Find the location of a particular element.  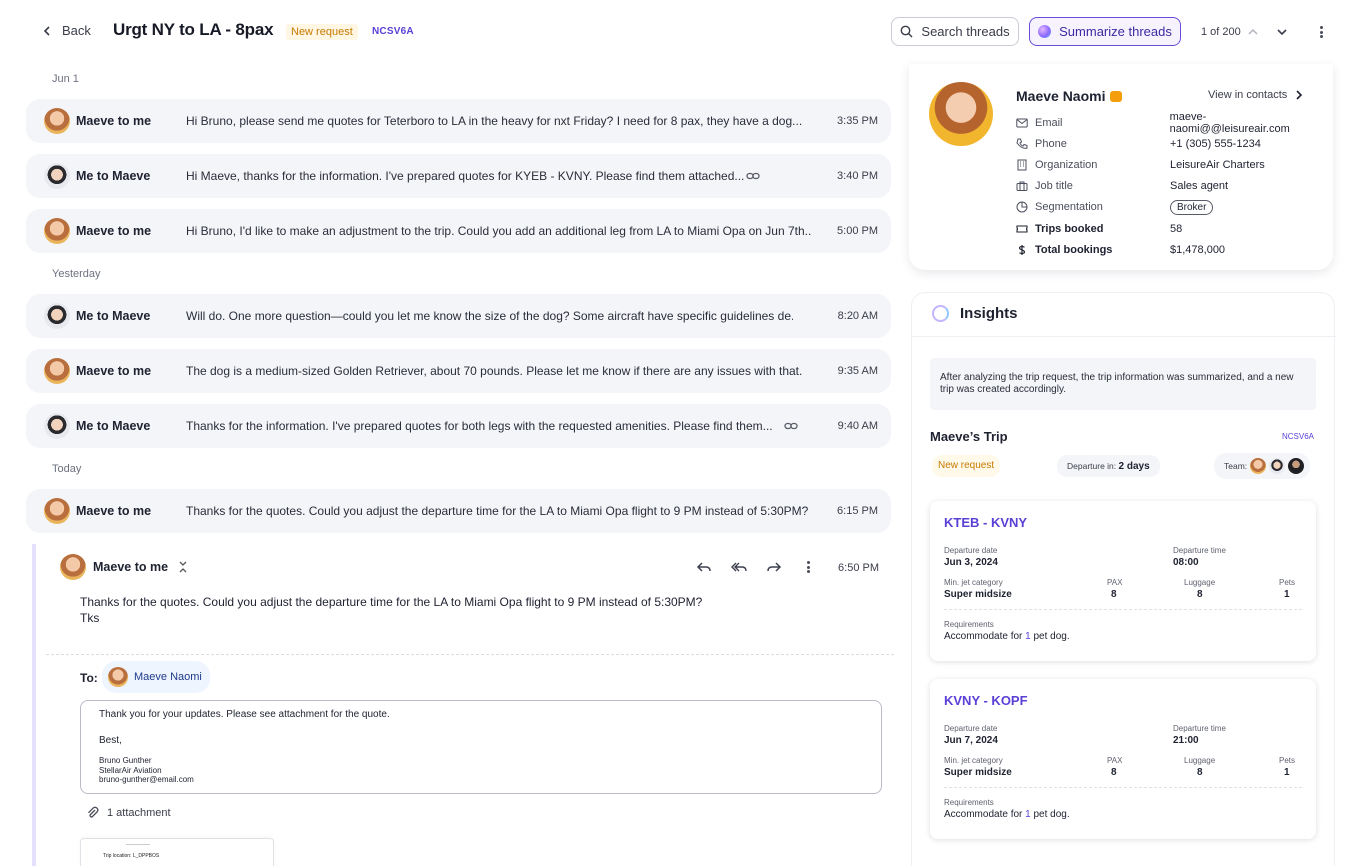

chevron-down-icon is located at coordinates (1282, 32).